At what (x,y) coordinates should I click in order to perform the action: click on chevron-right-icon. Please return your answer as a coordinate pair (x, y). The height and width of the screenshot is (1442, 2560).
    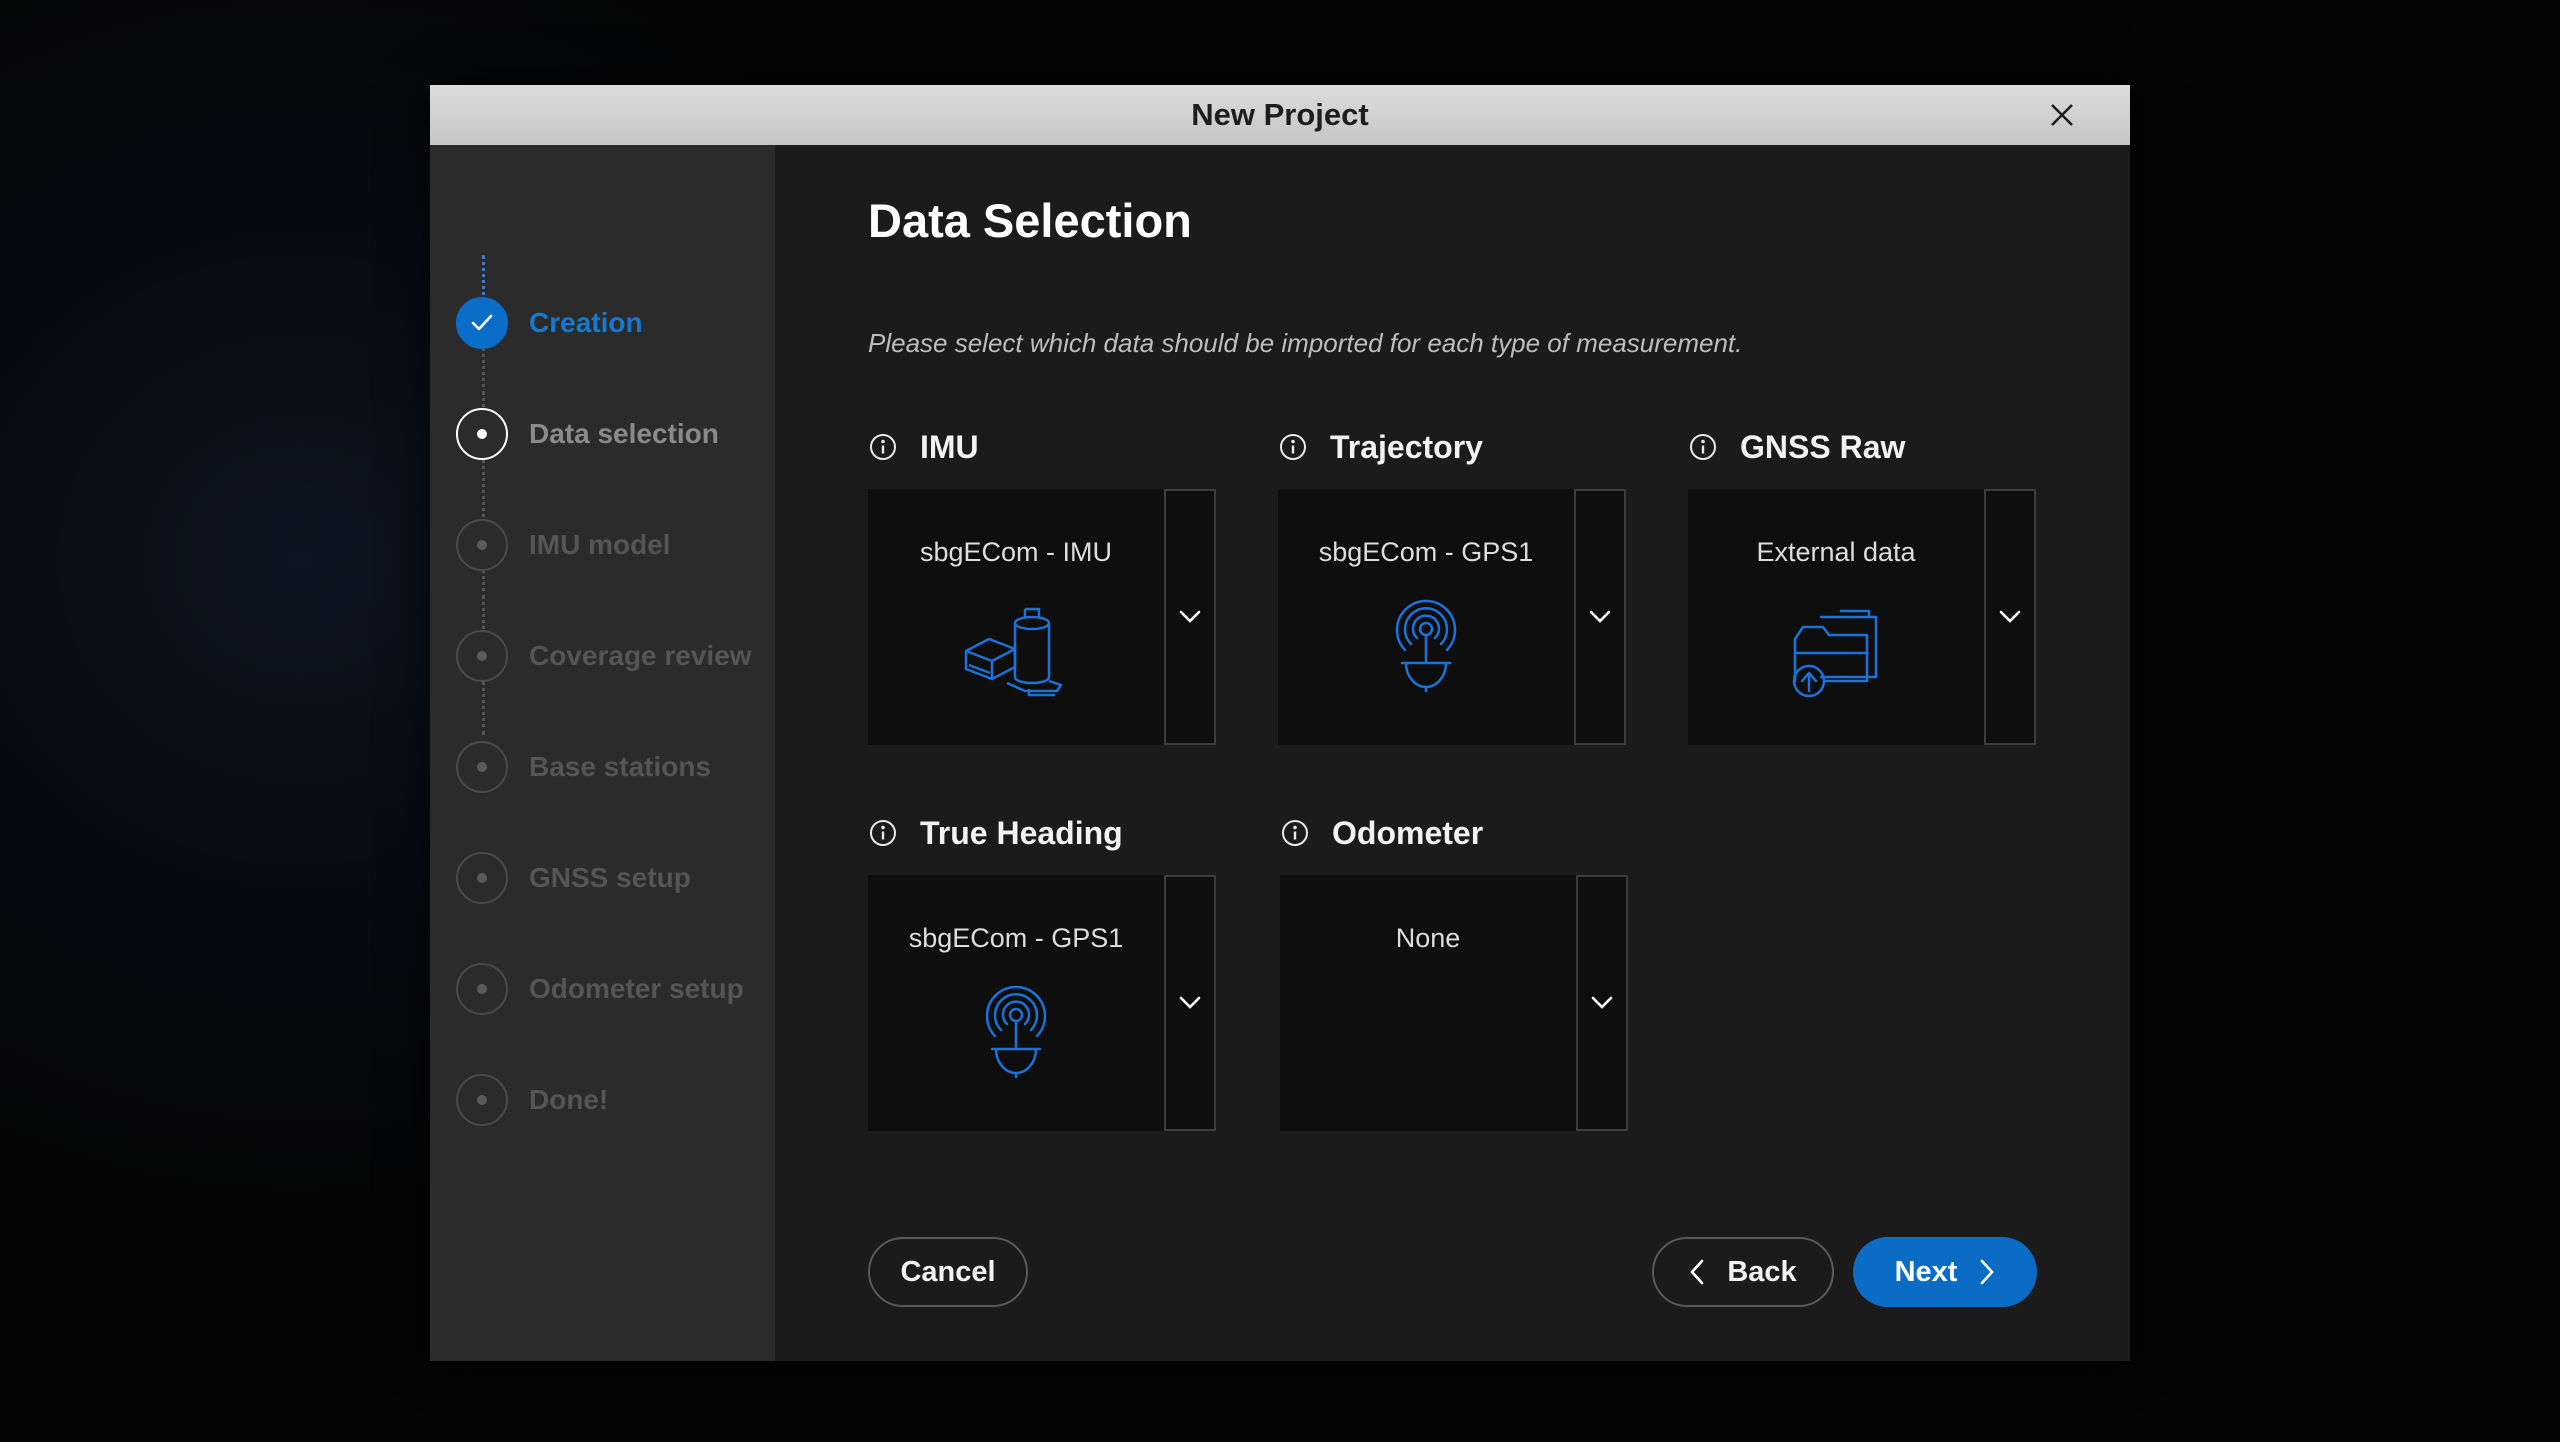
    Looking at the image, I should click on (1988, 1272).